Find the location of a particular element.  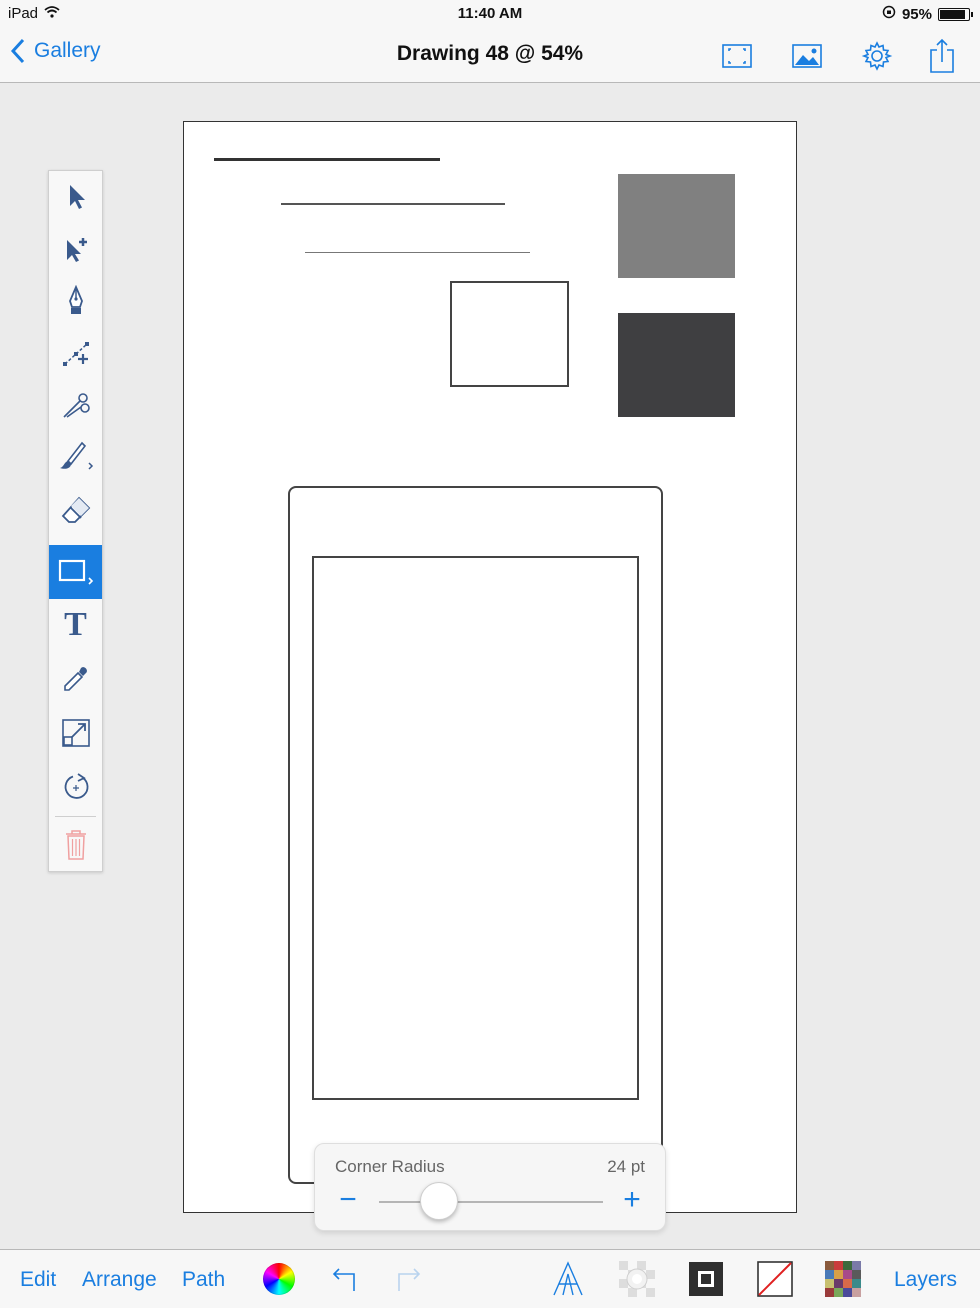

pattern-icon is located at coordinates (843, 1279).